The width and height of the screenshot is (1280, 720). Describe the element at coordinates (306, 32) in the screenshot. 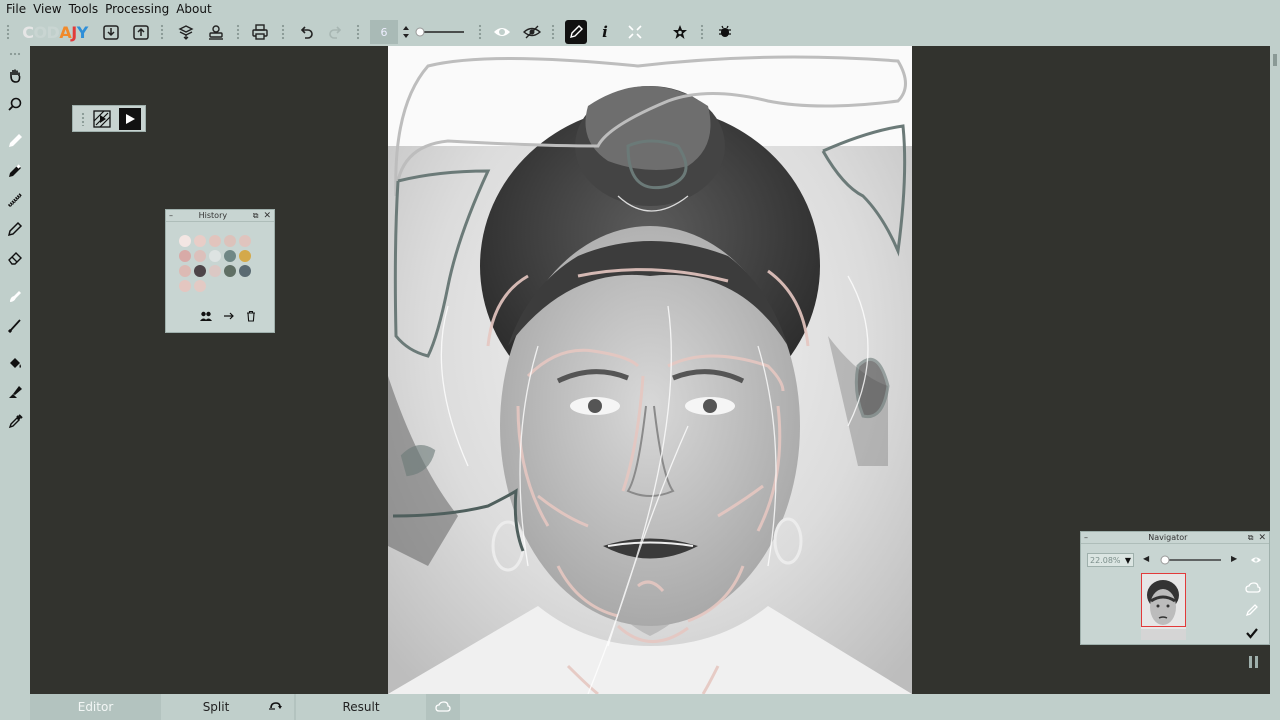

I see `undo-icon` at that location.